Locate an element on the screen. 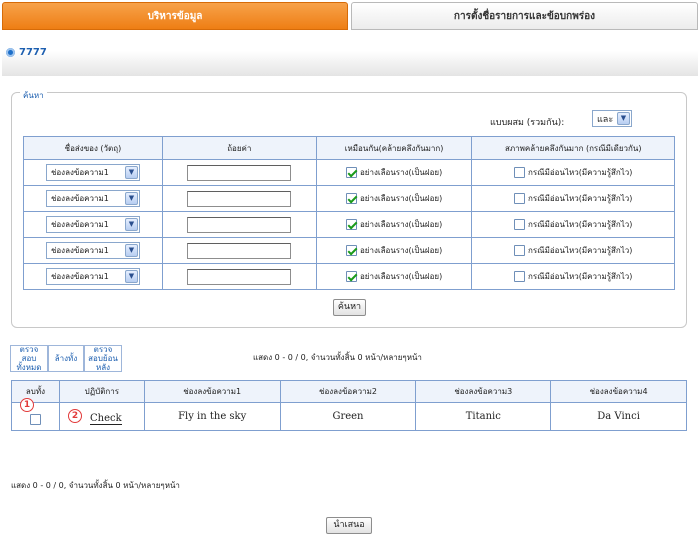 The height and width of the screenshot is (545, 700). header-band is located at coordinates (350, 53).